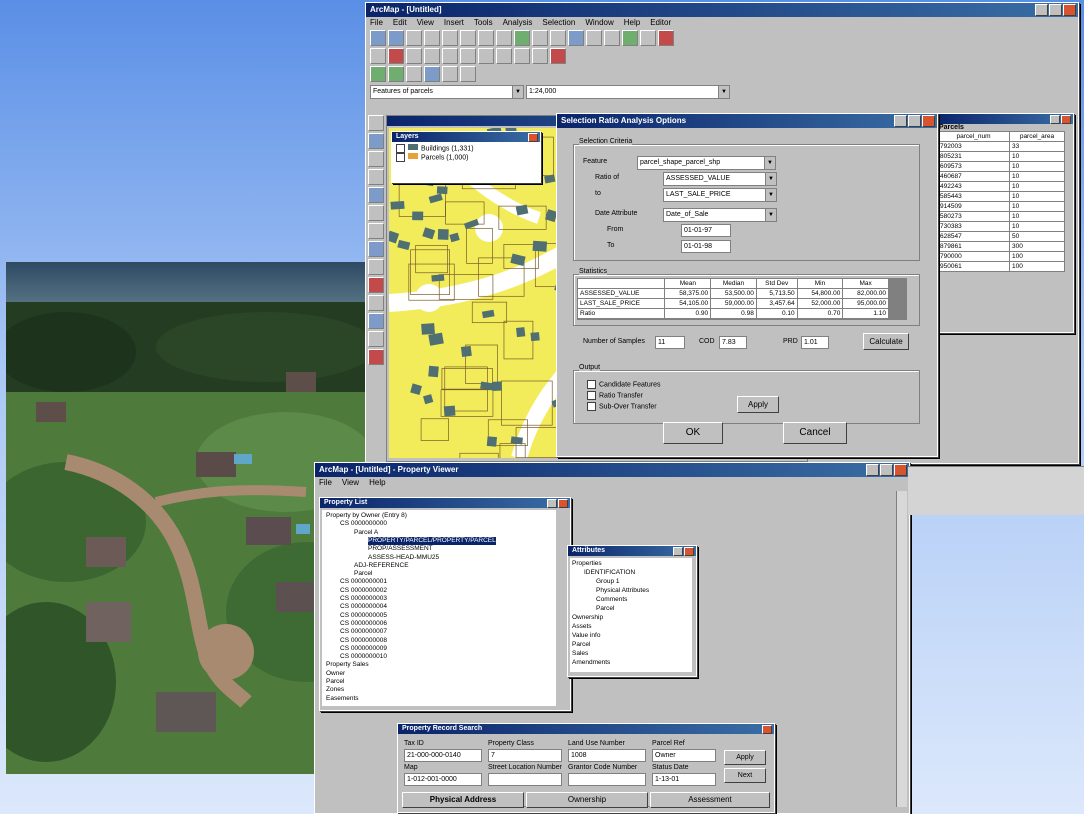 The image size is (1084, 814). I want to click on tree-item: CS 0000000008, so click(363, 641).